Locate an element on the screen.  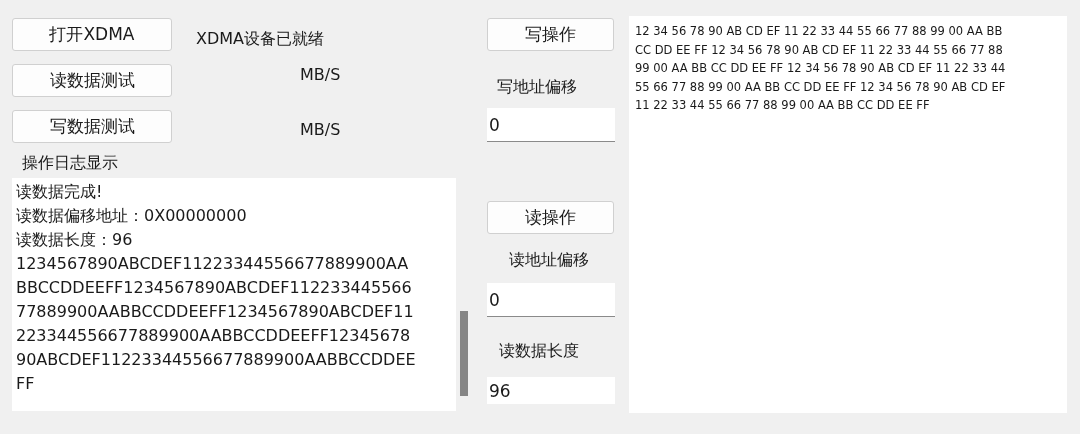
read-button: 读操作 is located at coordinates (550, 217).